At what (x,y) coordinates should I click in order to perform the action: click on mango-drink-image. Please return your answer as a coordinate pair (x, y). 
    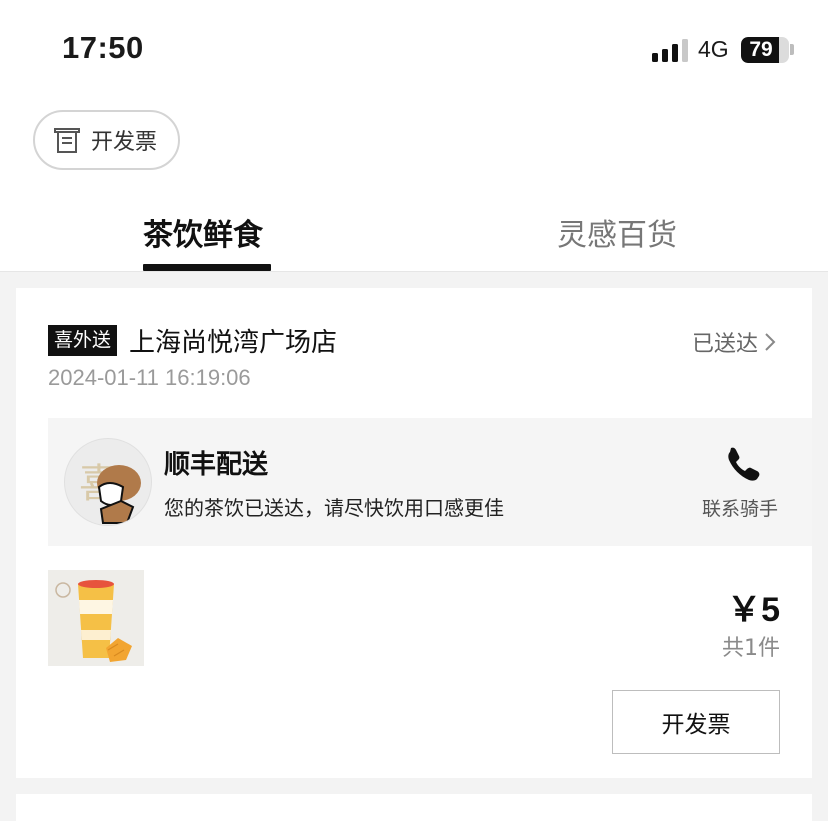
    Looking at the image, I should click on (96, 618).